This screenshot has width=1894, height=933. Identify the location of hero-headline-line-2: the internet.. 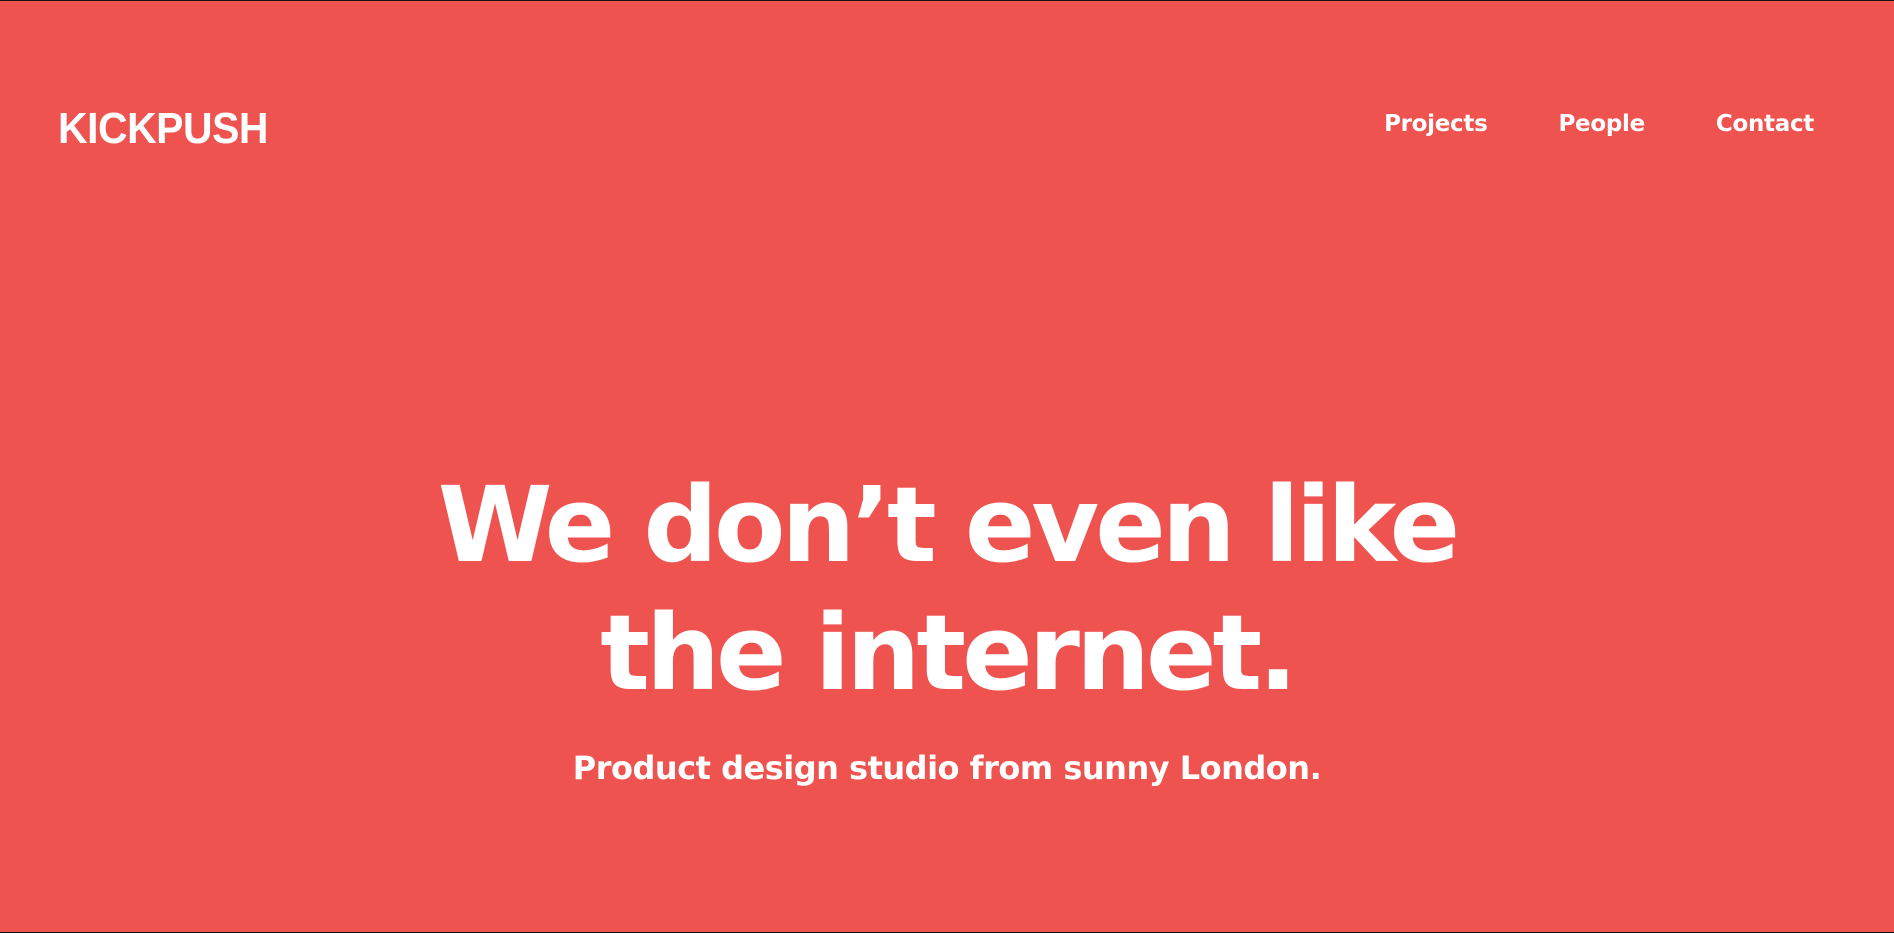
(949, 653).